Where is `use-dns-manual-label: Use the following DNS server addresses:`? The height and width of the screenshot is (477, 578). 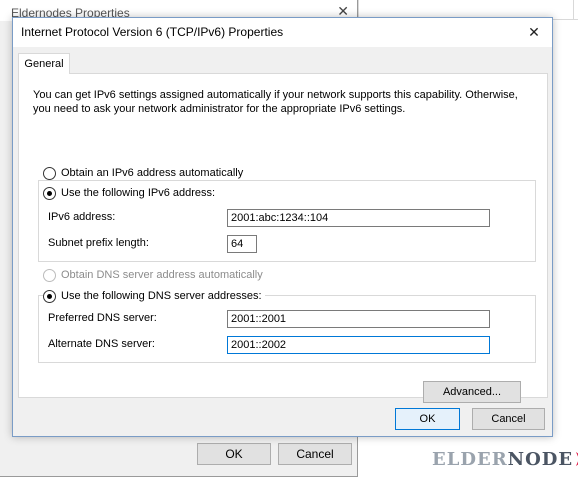 use-dns-manual-label: Use the following DNS server addresses: is located at coordinates (161, 296).